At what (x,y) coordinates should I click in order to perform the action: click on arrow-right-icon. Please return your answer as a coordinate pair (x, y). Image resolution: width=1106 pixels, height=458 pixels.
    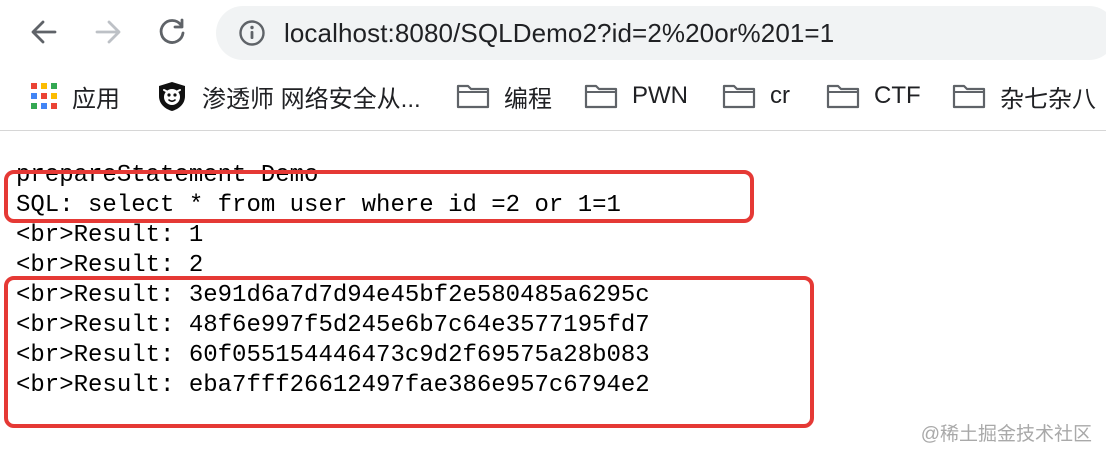
    Looking at the image, I should click on (108, 32).